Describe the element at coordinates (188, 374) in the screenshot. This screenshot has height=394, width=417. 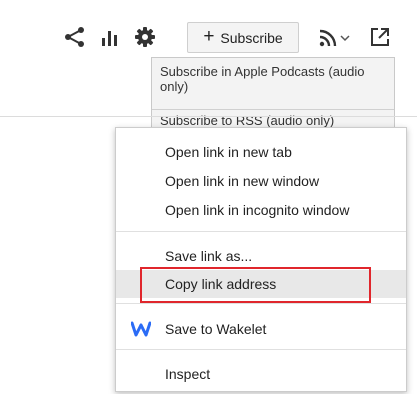
I see `menu-item-label: Inspect` at that location.